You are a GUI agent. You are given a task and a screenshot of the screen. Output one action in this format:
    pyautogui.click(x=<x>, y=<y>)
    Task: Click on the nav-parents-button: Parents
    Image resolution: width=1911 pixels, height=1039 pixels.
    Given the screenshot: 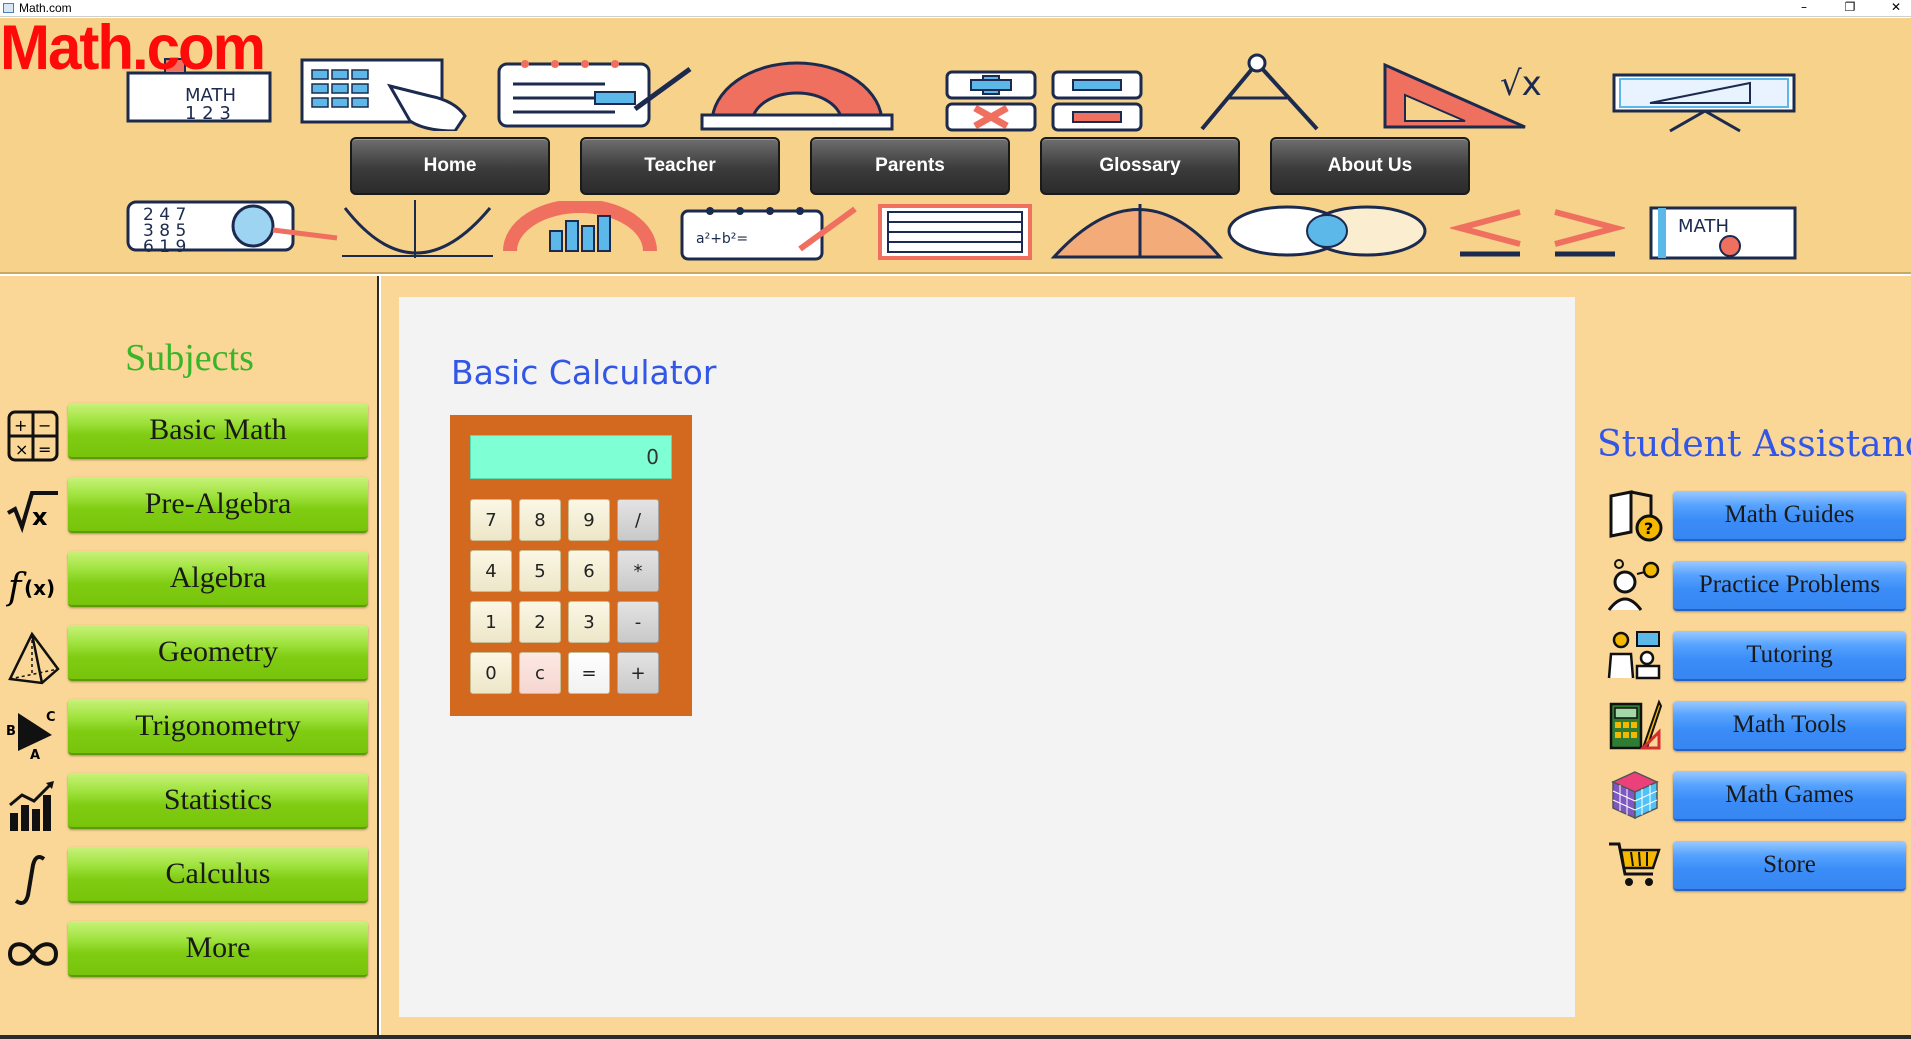 What is the action you would take?
    pyautogui.click(x=910, y=166)
    